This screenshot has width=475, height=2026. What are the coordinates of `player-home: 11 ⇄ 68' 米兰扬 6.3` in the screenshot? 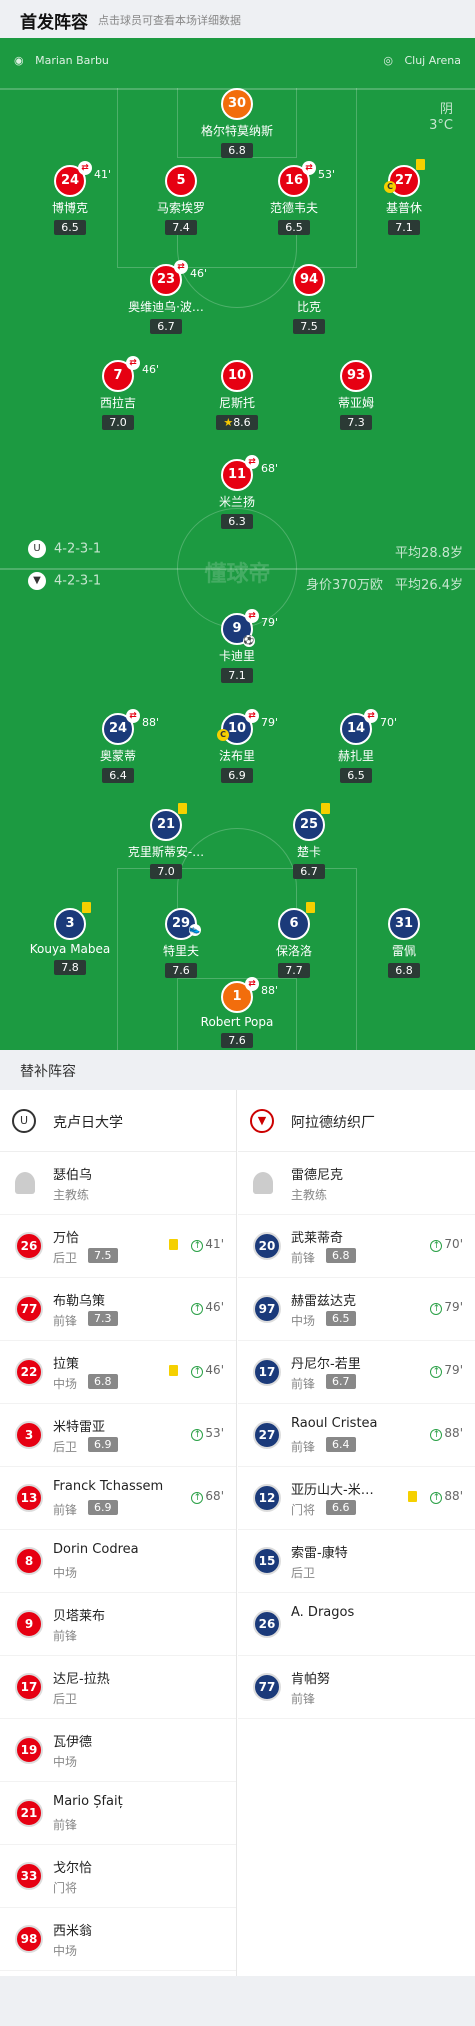 It's located at (237, 492).